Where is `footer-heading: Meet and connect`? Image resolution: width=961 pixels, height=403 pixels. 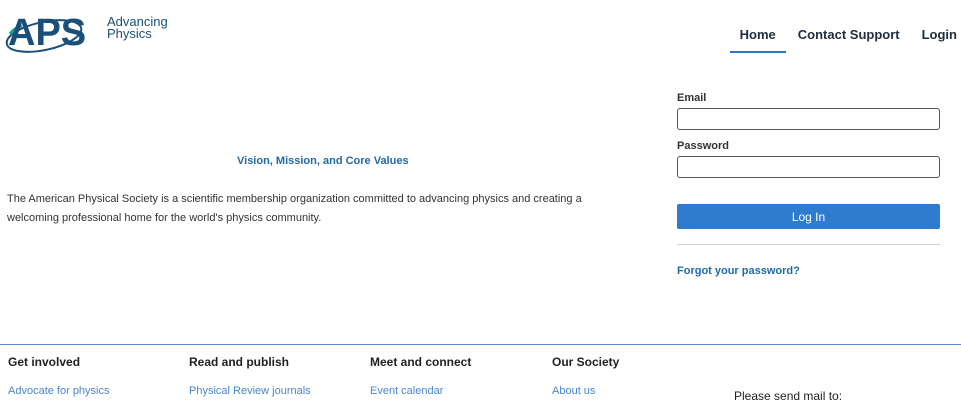
footer-heading: Meet and connect is located at coordinates (421, 362).